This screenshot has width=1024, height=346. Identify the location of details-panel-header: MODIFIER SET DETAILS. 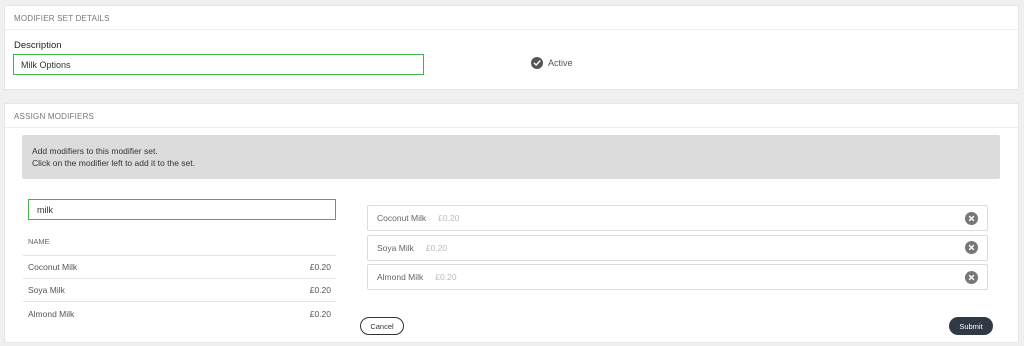
(511, 18).